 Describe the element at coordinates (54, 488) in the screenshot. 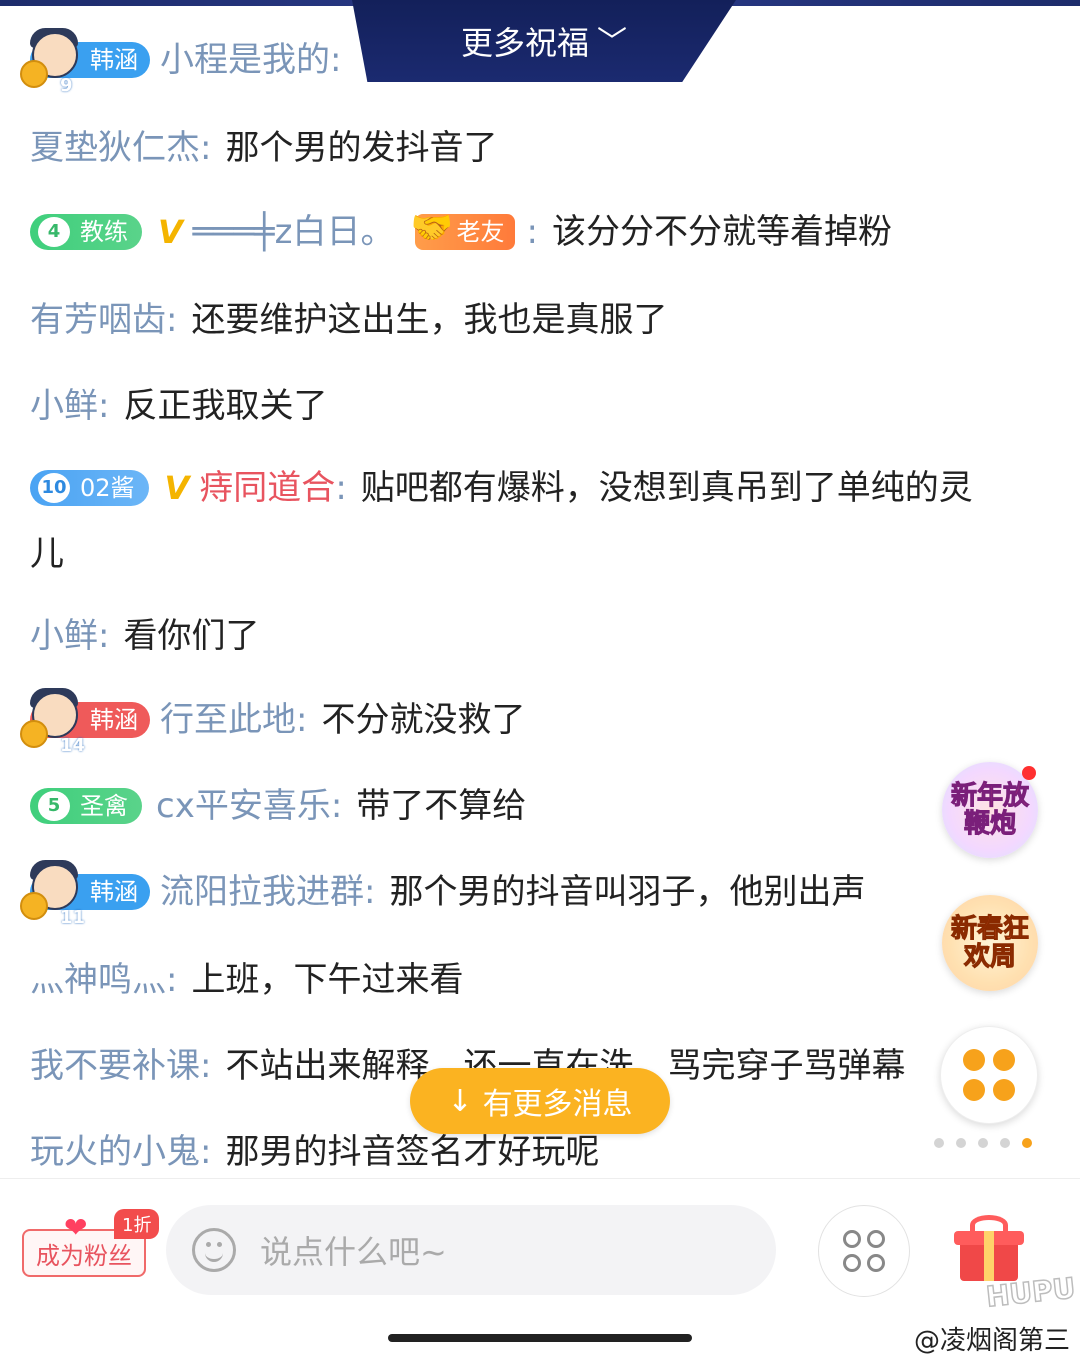

I see `heart-level-icon: 10` at that location.